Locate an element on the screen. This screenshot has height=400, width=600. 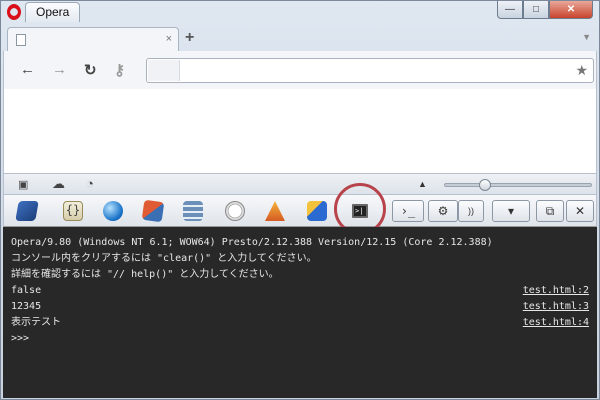
profiler-icon is located at coordinates (235, 211).